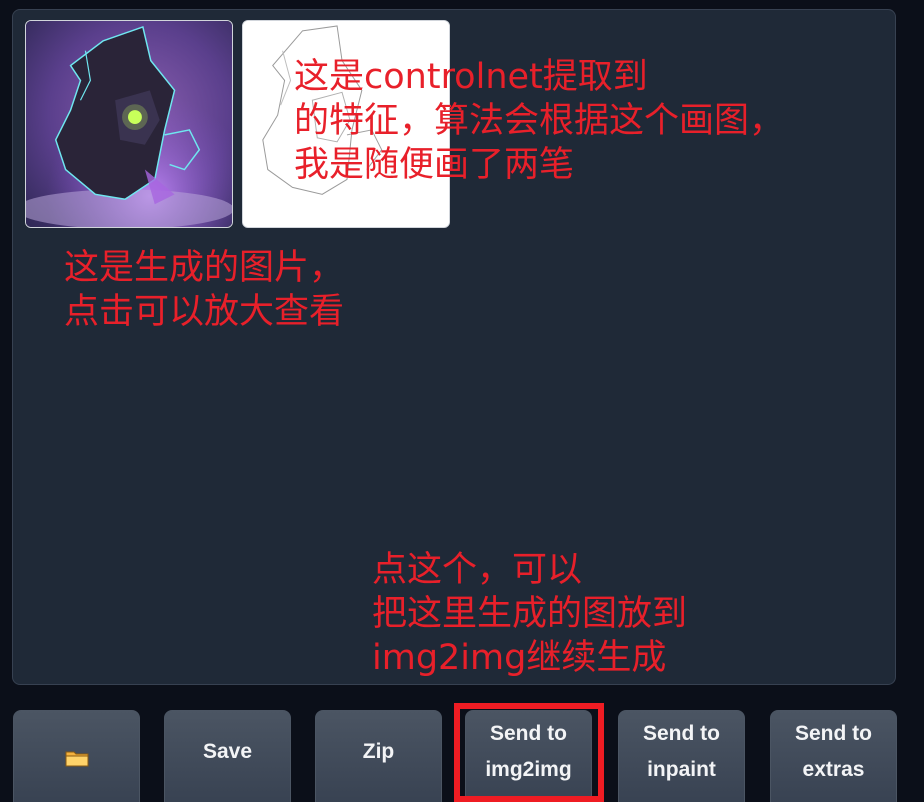 The width and height of the screenshot is (924, 802). I want to click on send-to-img2img-annotation: 点这个，可以 把这里生成的图放到 img2img继续生成, so click(530, 614).